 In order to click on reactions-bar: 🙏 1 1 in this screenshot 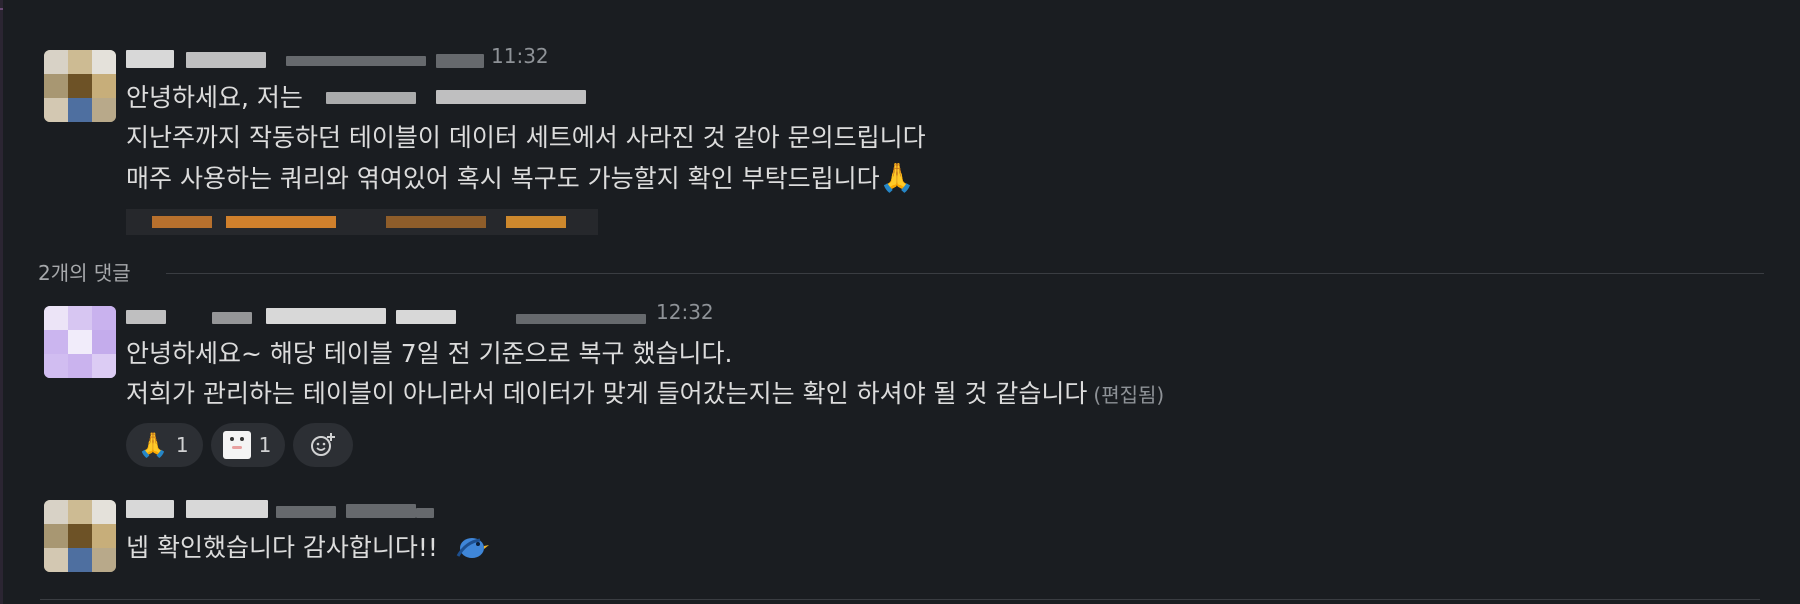, I will do `click(926, 445)`.